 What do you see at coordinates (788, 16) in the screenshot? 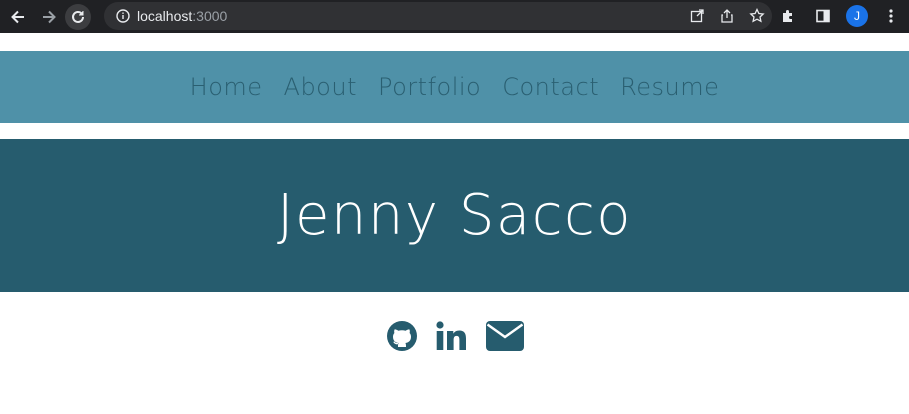
I see `extensions-puzzle-icon` at bounding box center [788, 16].